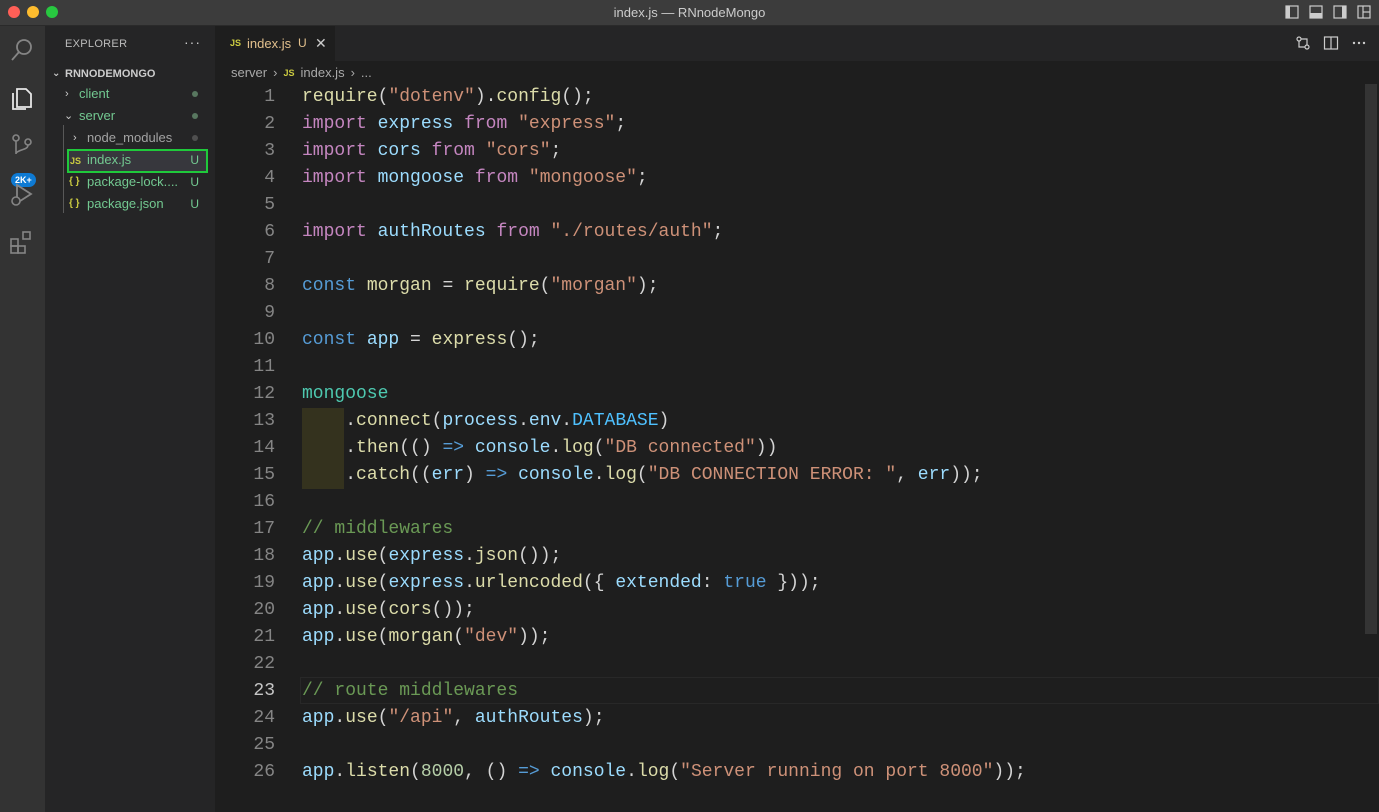 The height and width of the screenshot is (812, 1379). I want to click on code-text: app.use(express.json());, so click(432, 556).